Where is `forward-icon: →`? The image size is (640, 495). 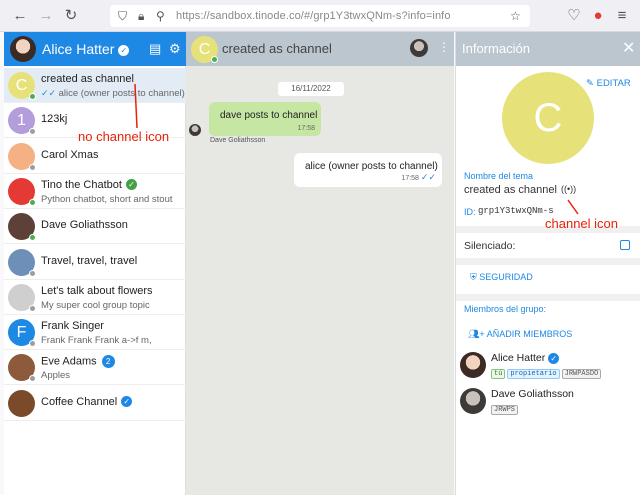 forward-icon: → is located at coordinates (46, 16).